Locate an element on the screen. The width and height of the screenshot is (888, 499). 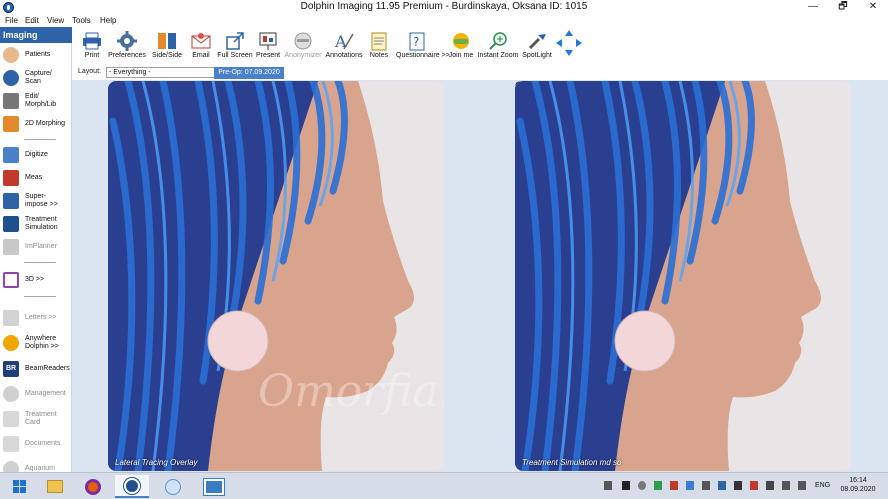
sidebar-item-meas: Meas is located at coordinates (35, 179).